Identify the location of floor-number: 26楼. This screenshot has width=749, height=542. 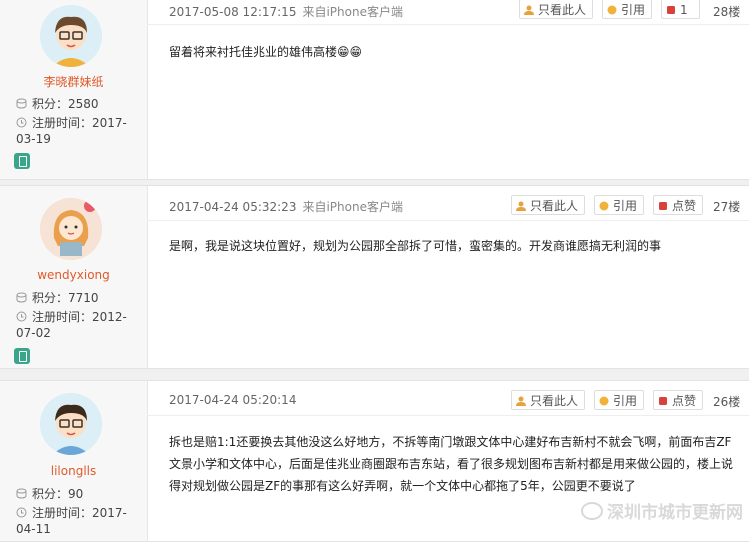
(726, 401).